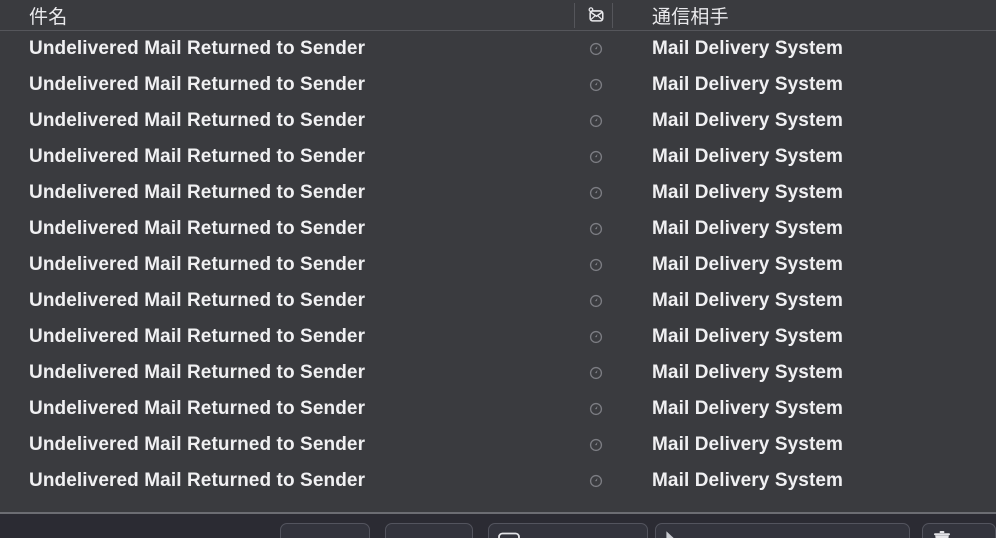  What do you see at coordinates (498, 15) in the screenshot?
I see `message-list-column-header: 件名 通信相手` at bounding box center [498, 15].